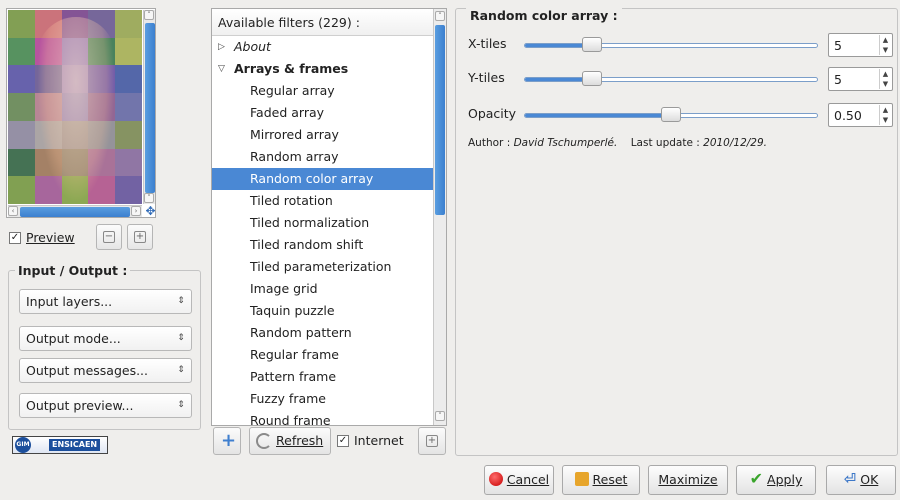  I want to click on filter-category: ▽ Arrays & frames, so click(322, 69).